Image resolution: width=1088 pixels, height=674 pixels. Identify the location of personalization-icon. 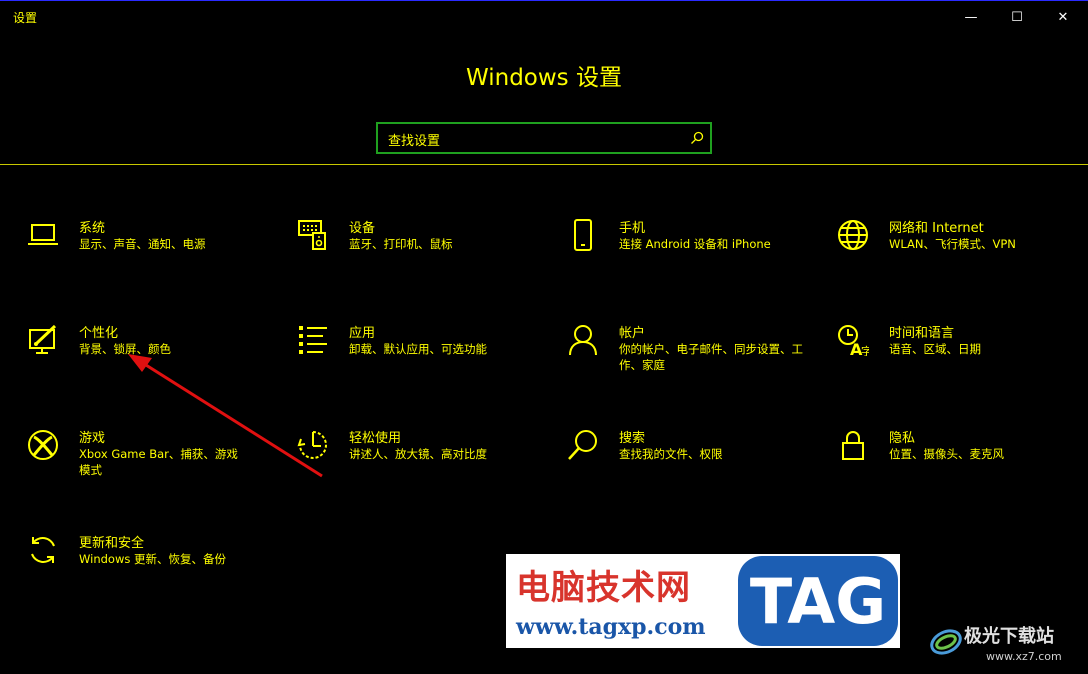
(43, 339).